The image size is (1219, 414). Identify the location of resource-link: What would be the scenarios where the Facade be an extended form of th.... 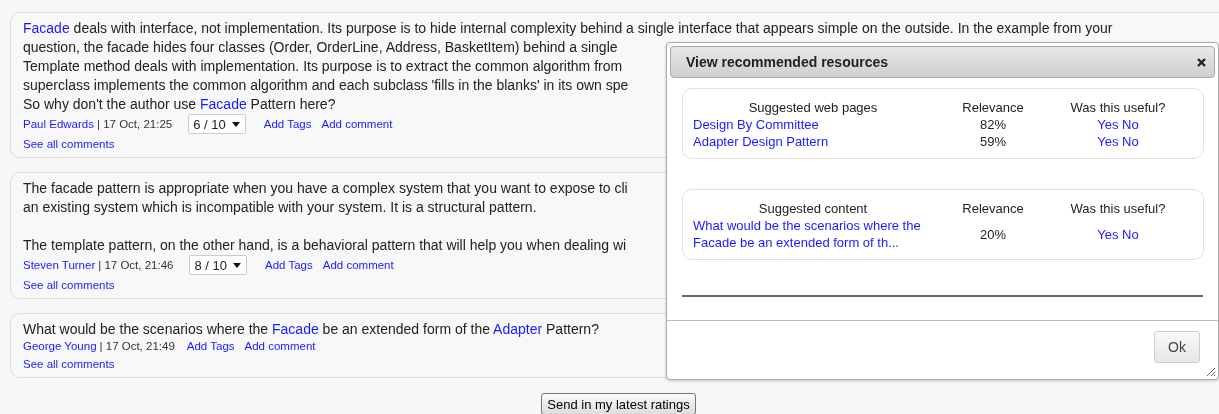
(813, 234).